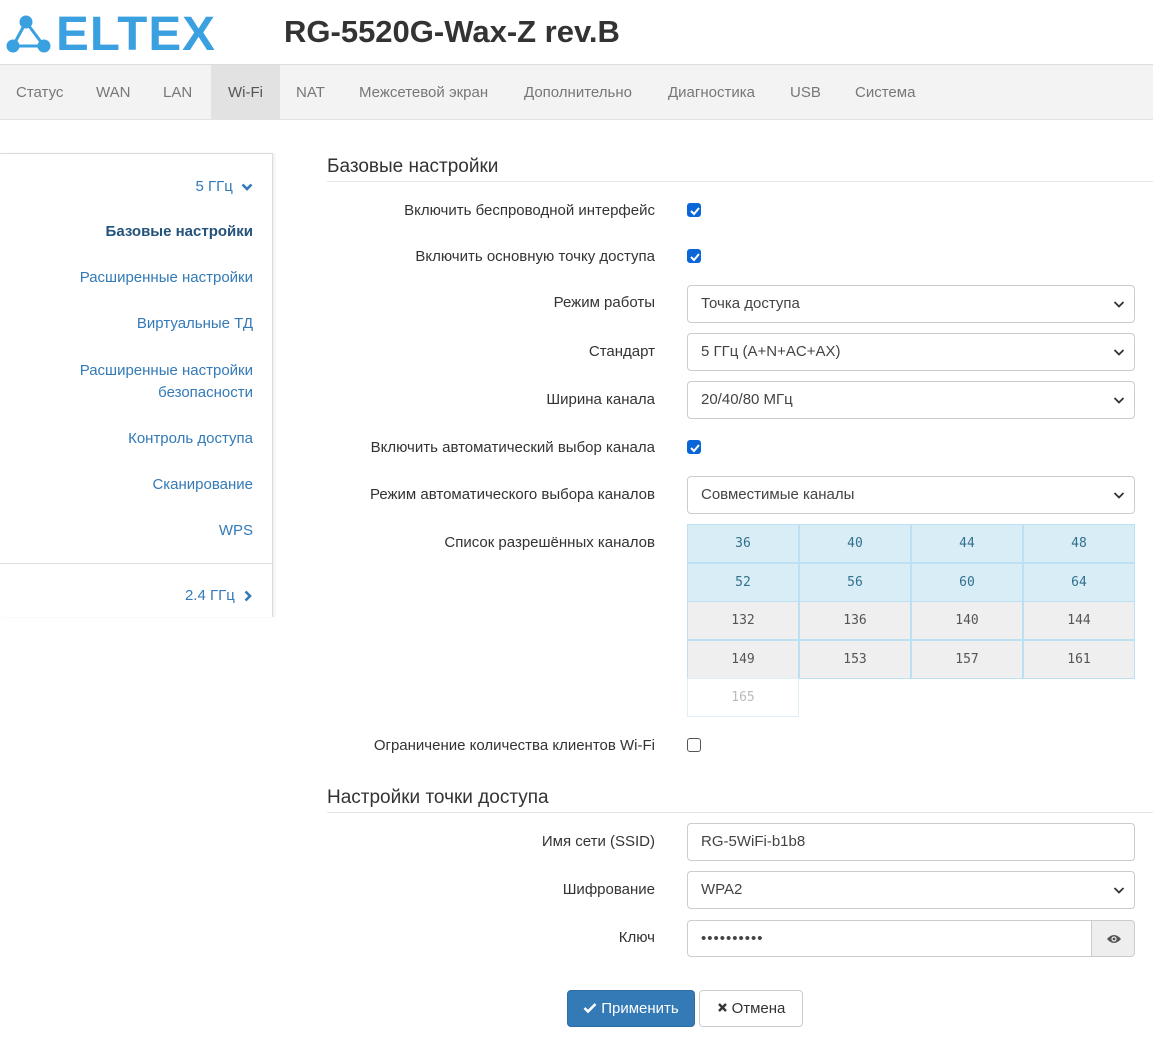 The width and height of the screenshot is (1153, 1044). I want to click on label-mode: Режим работы, so click(604, 302).